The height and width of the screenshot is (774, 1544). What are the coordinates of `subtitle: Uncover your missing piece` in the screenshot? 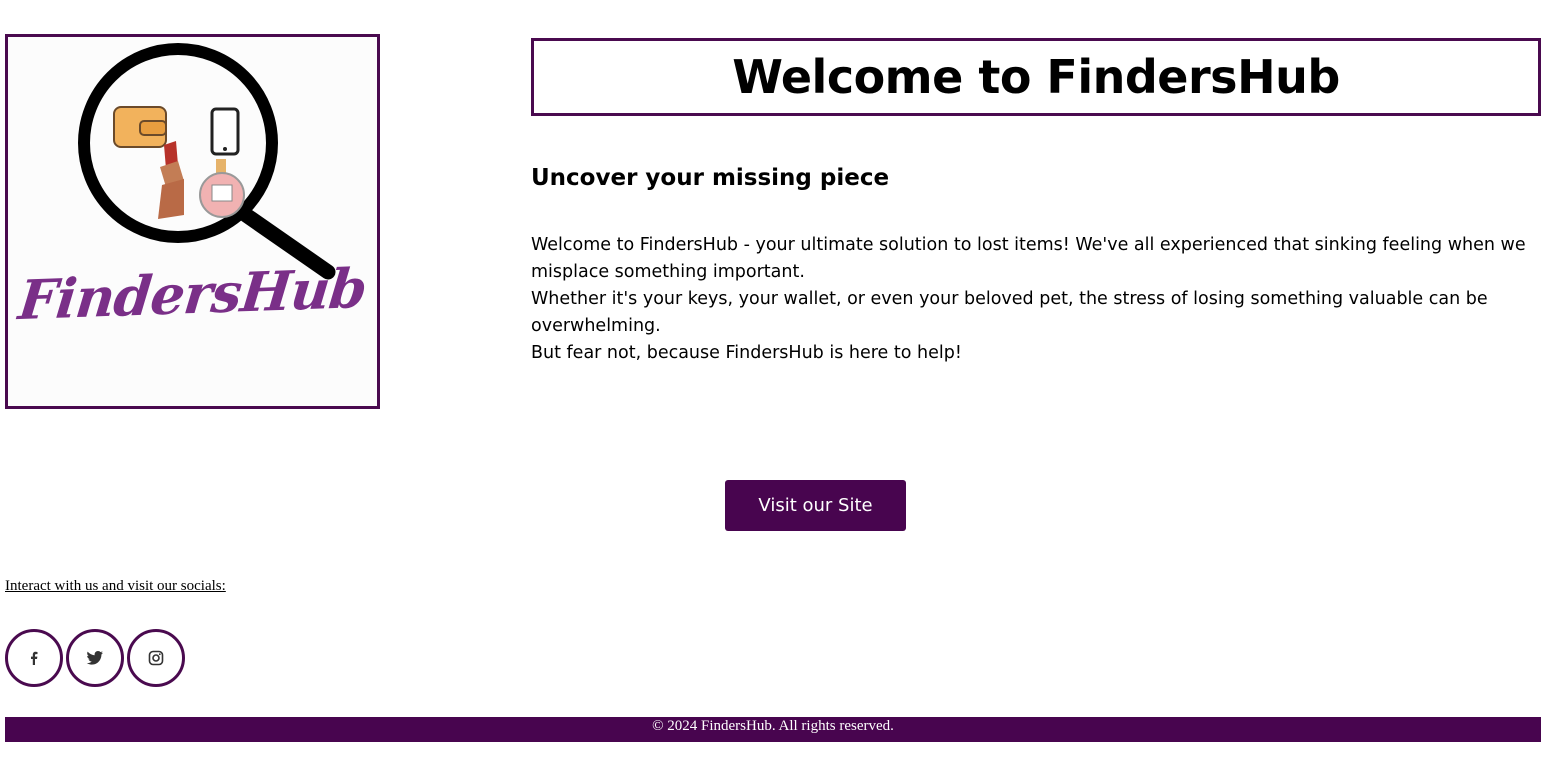 It's located at (710, 178).